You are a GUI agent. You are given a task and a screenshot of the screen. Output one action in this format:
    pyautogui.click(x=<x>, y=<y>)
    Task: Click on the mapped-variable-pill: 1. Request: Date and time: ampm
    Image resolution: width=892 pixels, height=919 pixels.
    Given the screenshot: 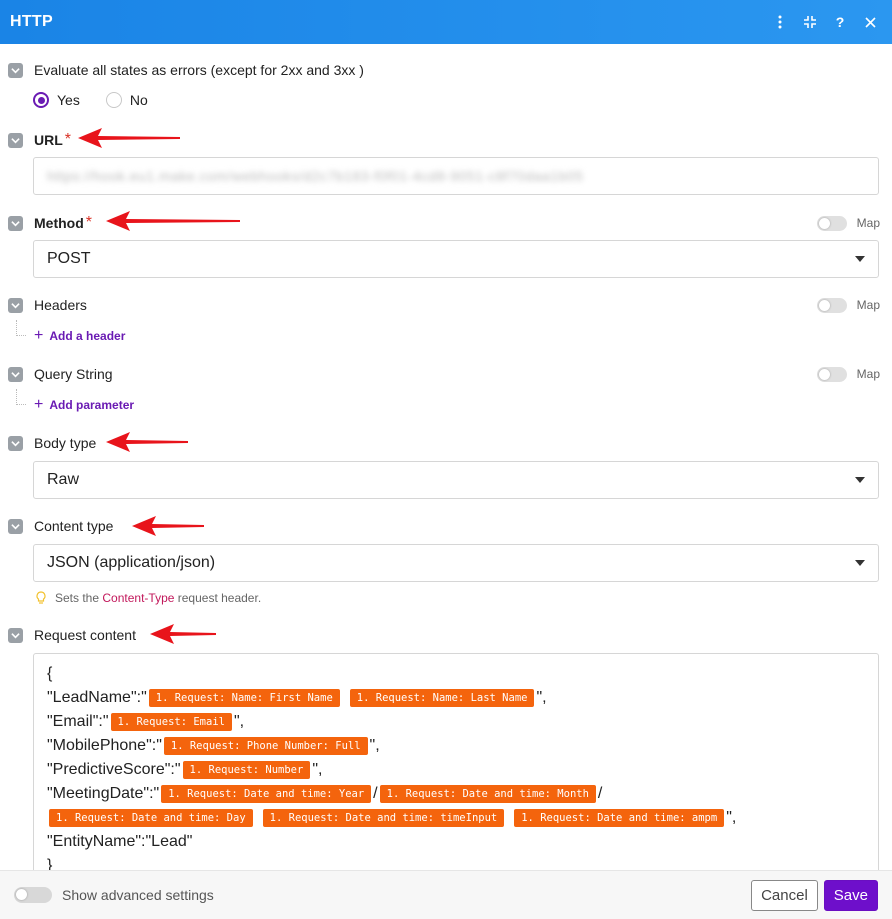 What is the action you would take?
    pyautogui.click(x=619, y=818)
    